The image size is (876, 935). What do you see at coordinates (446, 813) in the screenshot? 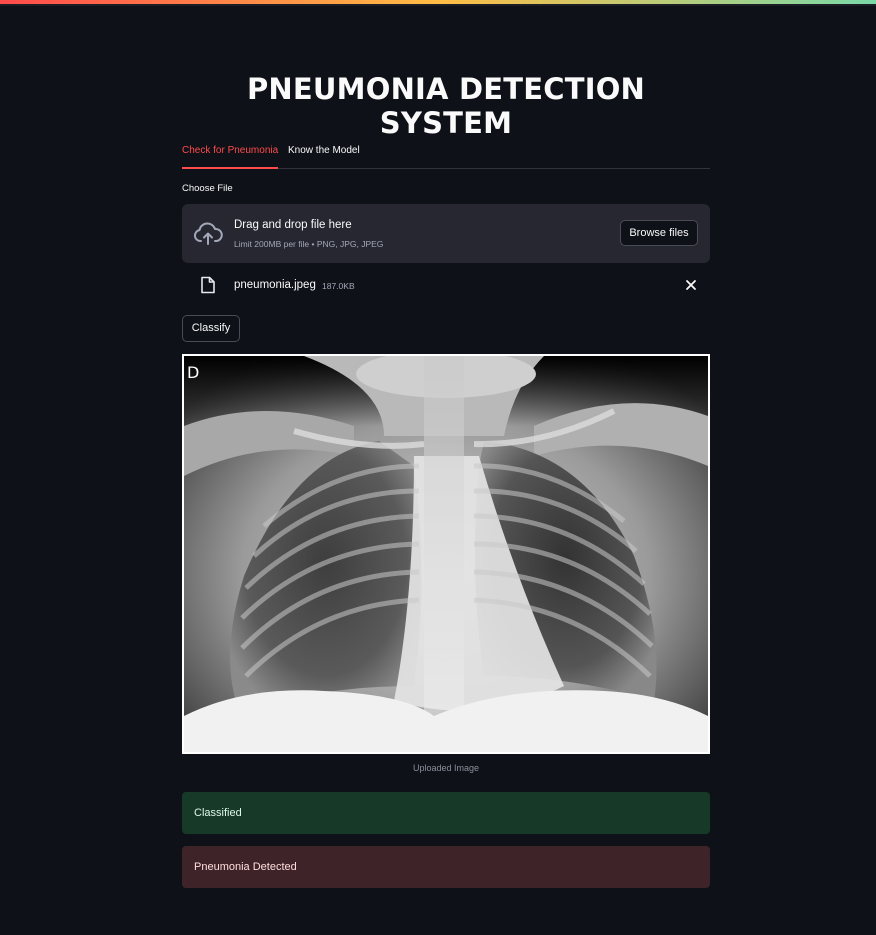
I see `success-alert: Classified` at bounding box center [446, 813].